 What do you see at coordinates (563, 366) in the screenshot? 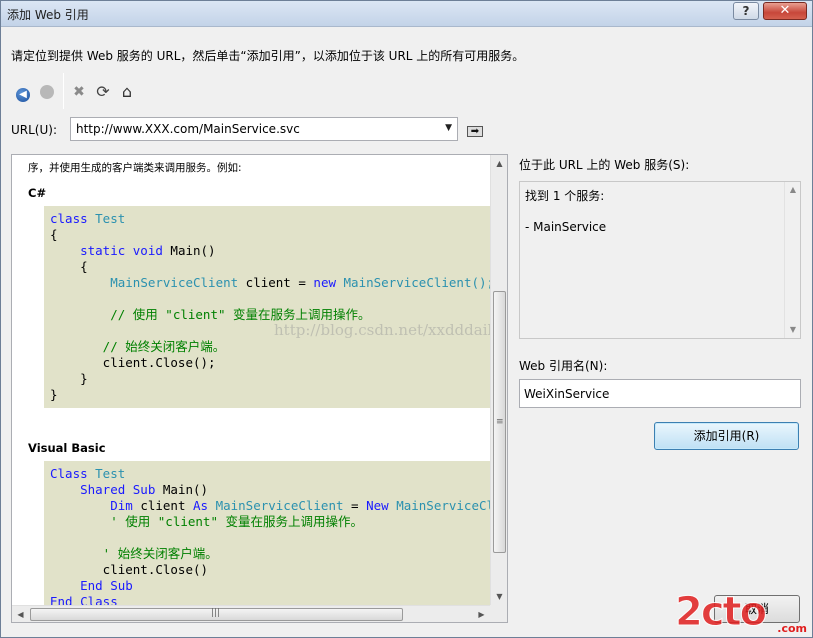
I see `reference-name-label: Web 引用名(N):` at bounding box center [563, 366].